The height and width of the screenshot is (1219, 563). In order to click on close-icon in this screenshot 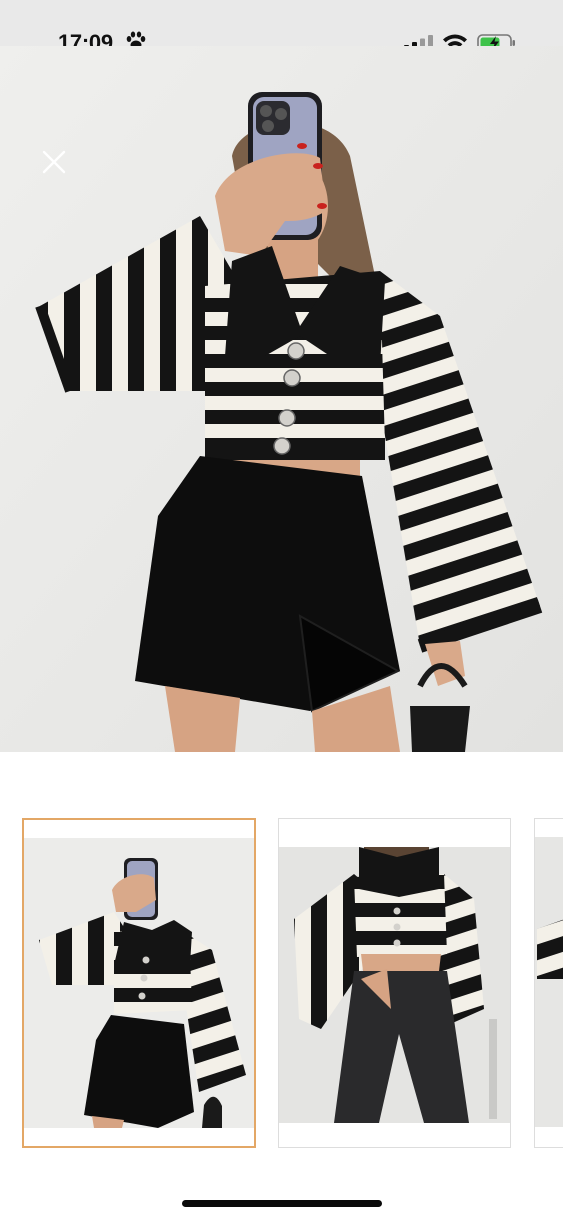, I will do `click(54, 162)`.